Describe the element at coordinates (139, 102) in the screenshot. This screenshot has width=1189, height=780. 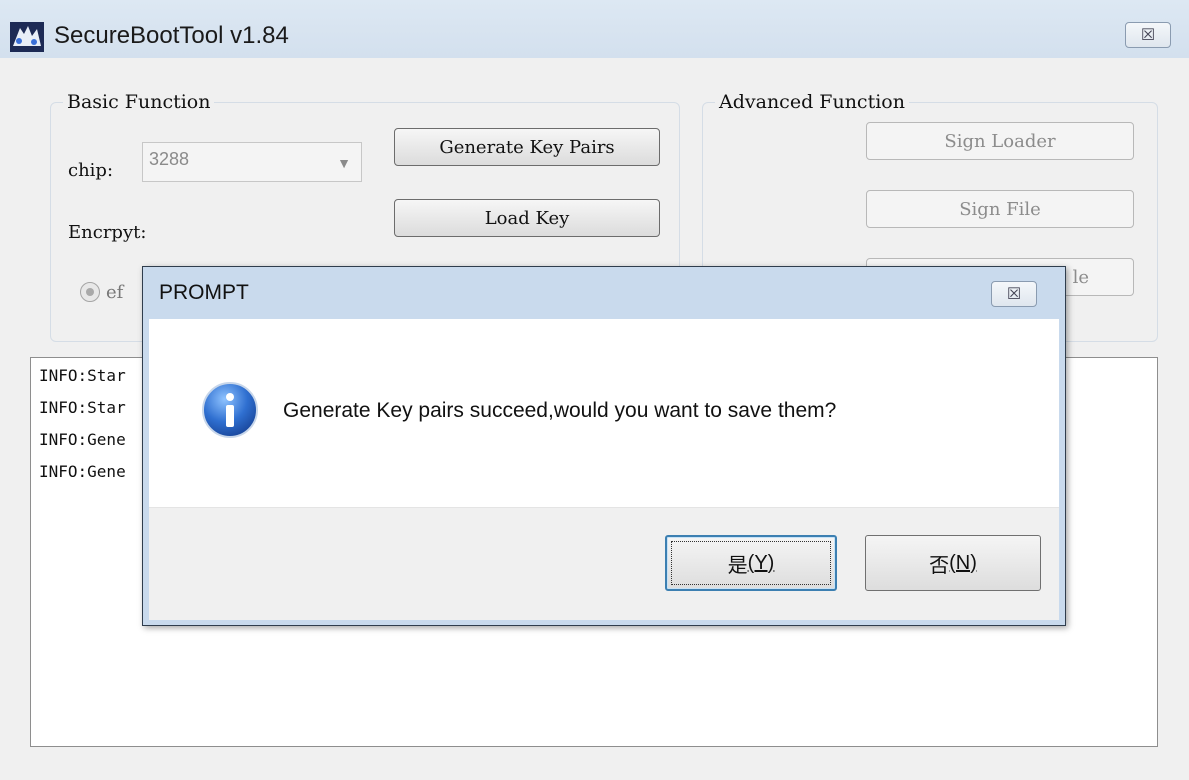
I see `basic-function-legend: Basic Function` at that location.